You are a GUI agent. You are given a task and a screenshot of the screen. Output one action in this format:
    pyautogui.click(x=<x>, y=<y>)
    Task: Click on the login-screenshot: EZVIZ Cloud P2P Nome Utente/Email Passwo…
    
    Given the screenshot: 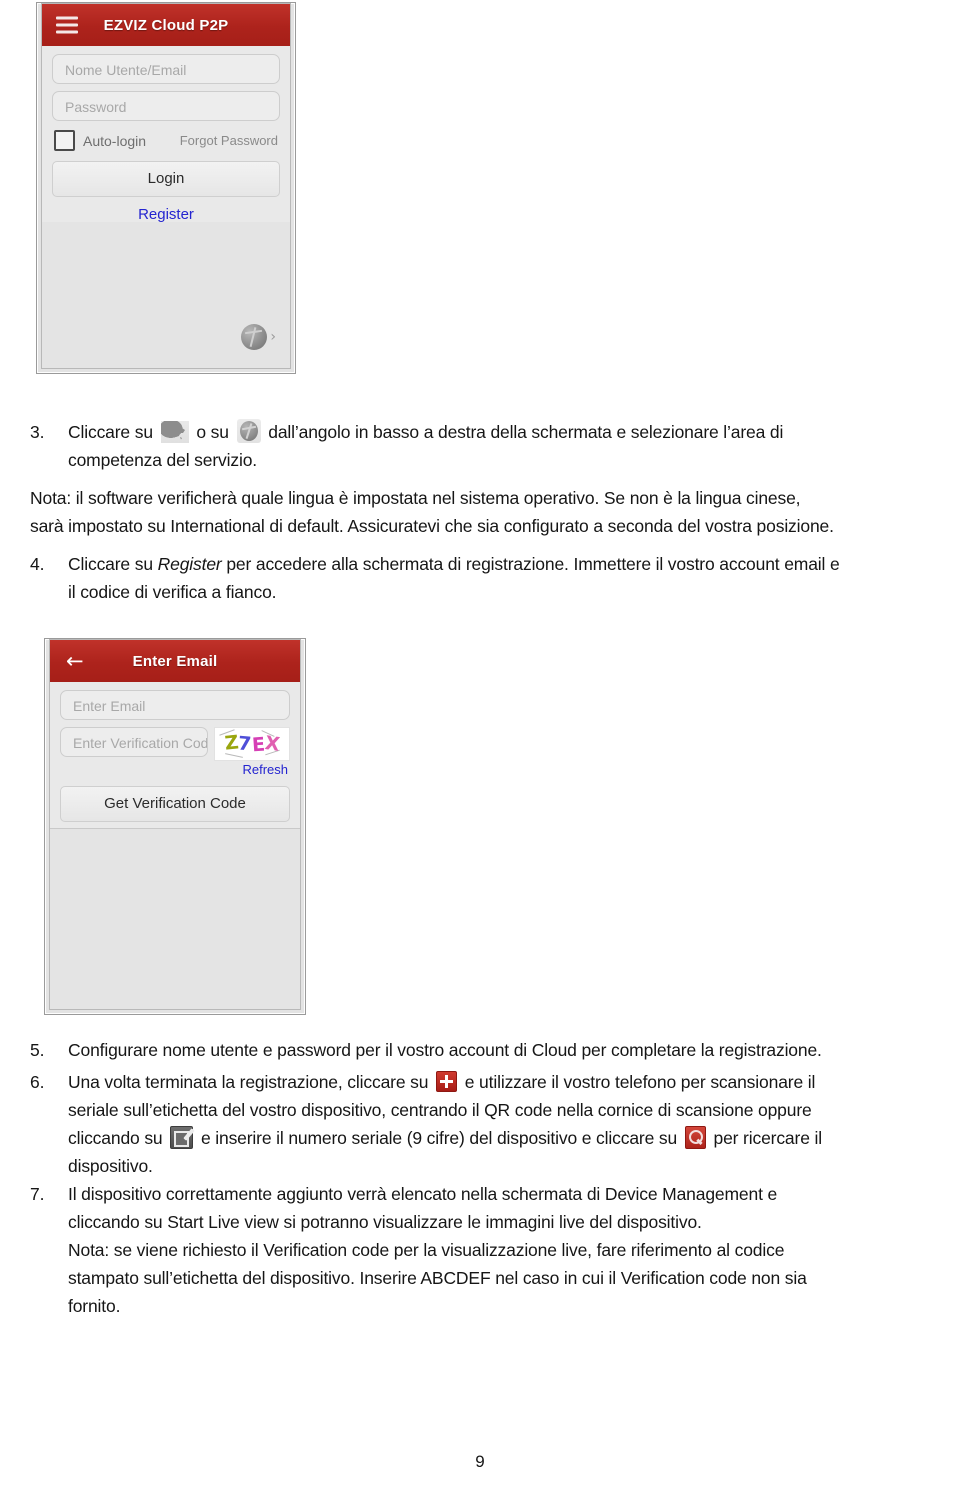 What is the action you would take?
    pyautogui.click(x=166, y=188)
    